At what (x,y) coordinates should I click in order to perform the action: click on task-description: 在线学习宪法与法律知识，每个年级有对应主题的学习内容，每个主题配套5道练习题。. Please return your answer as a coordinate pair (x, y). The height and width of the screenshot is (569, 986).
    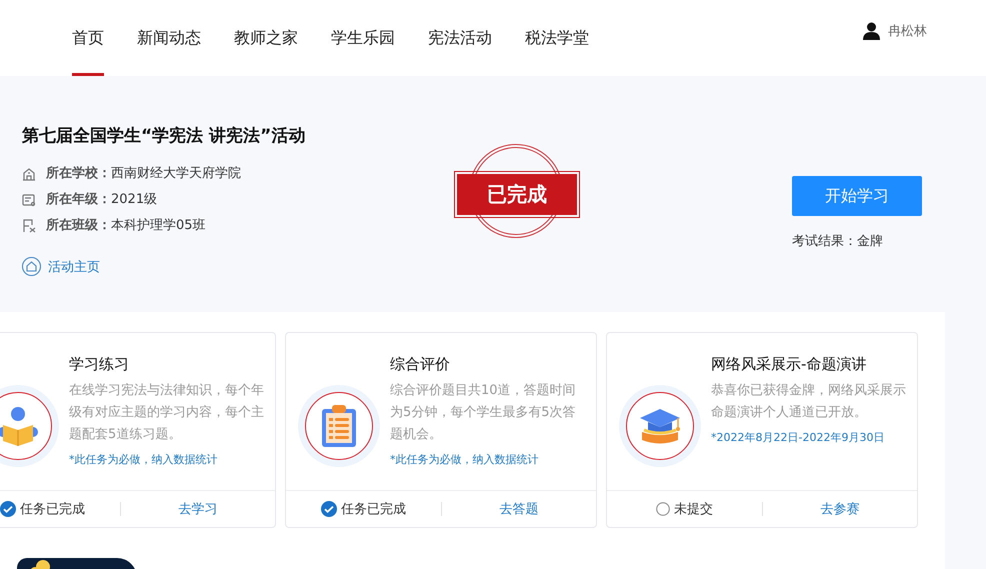
    Looking at the image, I should click on (167, 413).